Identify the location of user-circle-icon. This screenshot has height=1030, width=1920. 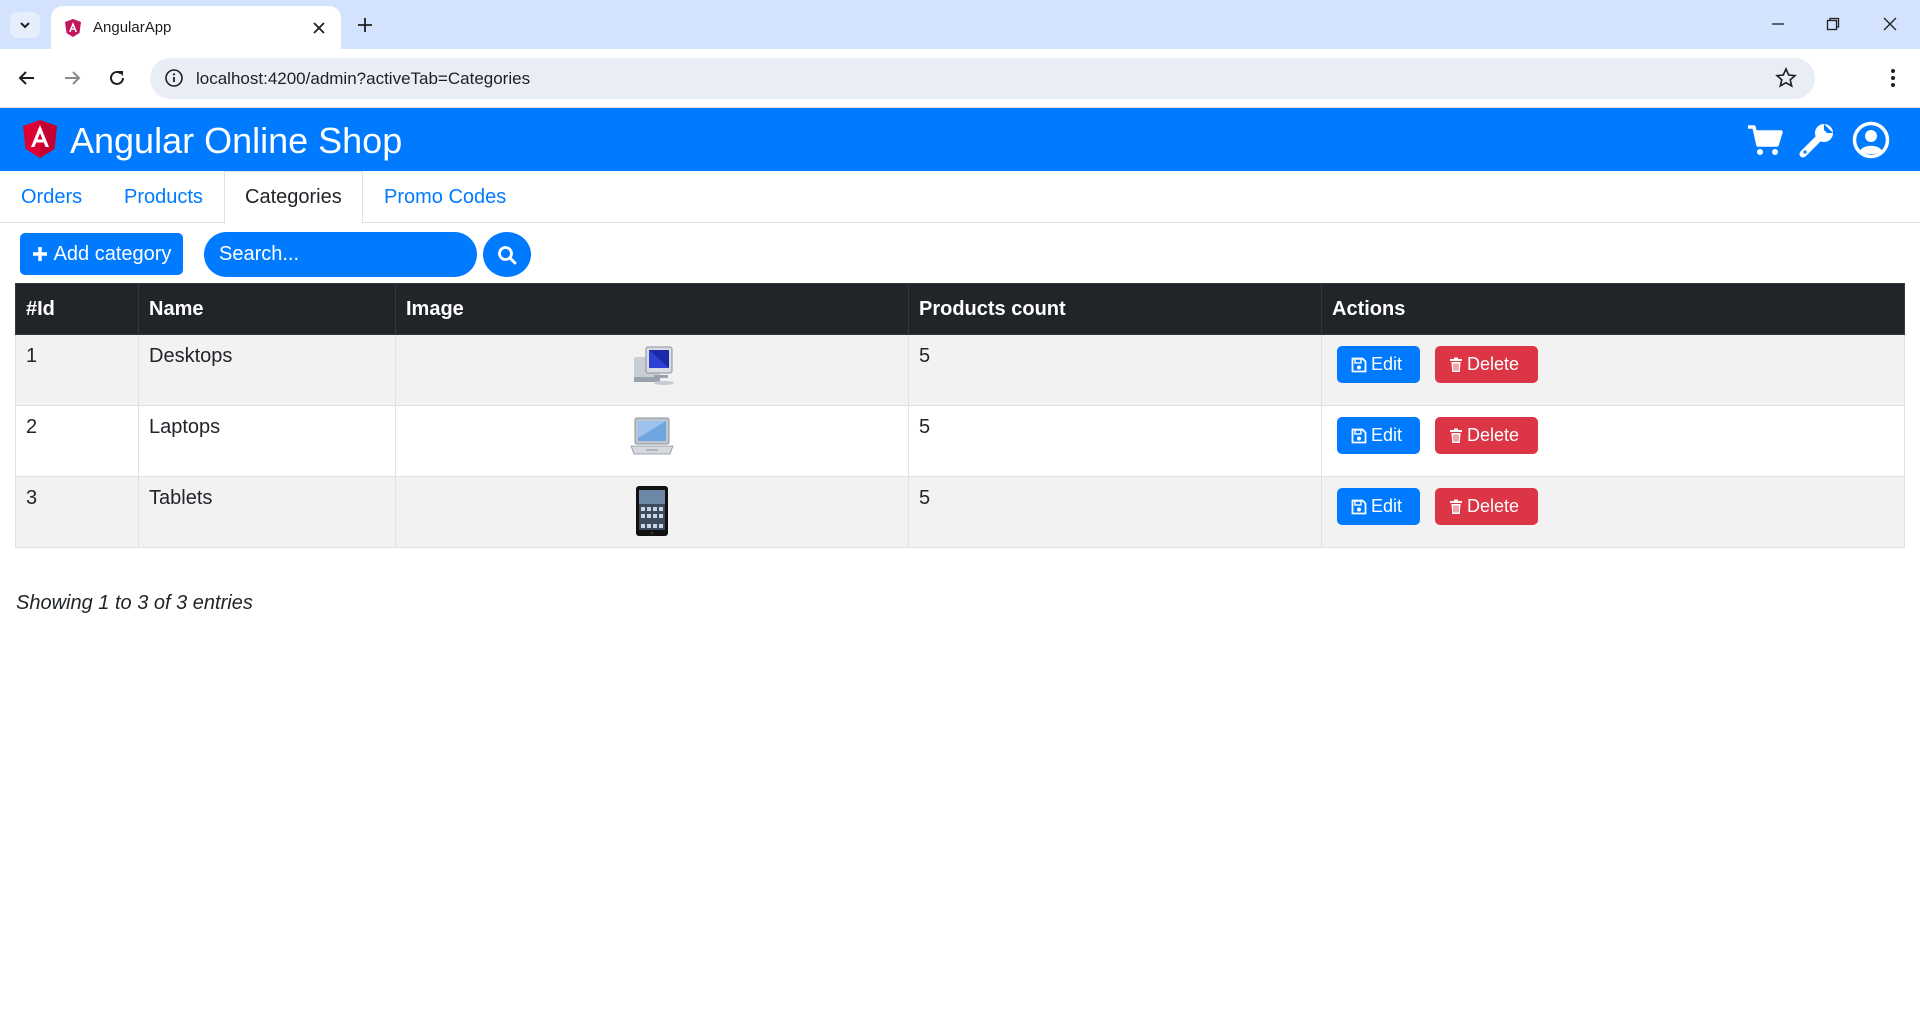
(1871, 140).